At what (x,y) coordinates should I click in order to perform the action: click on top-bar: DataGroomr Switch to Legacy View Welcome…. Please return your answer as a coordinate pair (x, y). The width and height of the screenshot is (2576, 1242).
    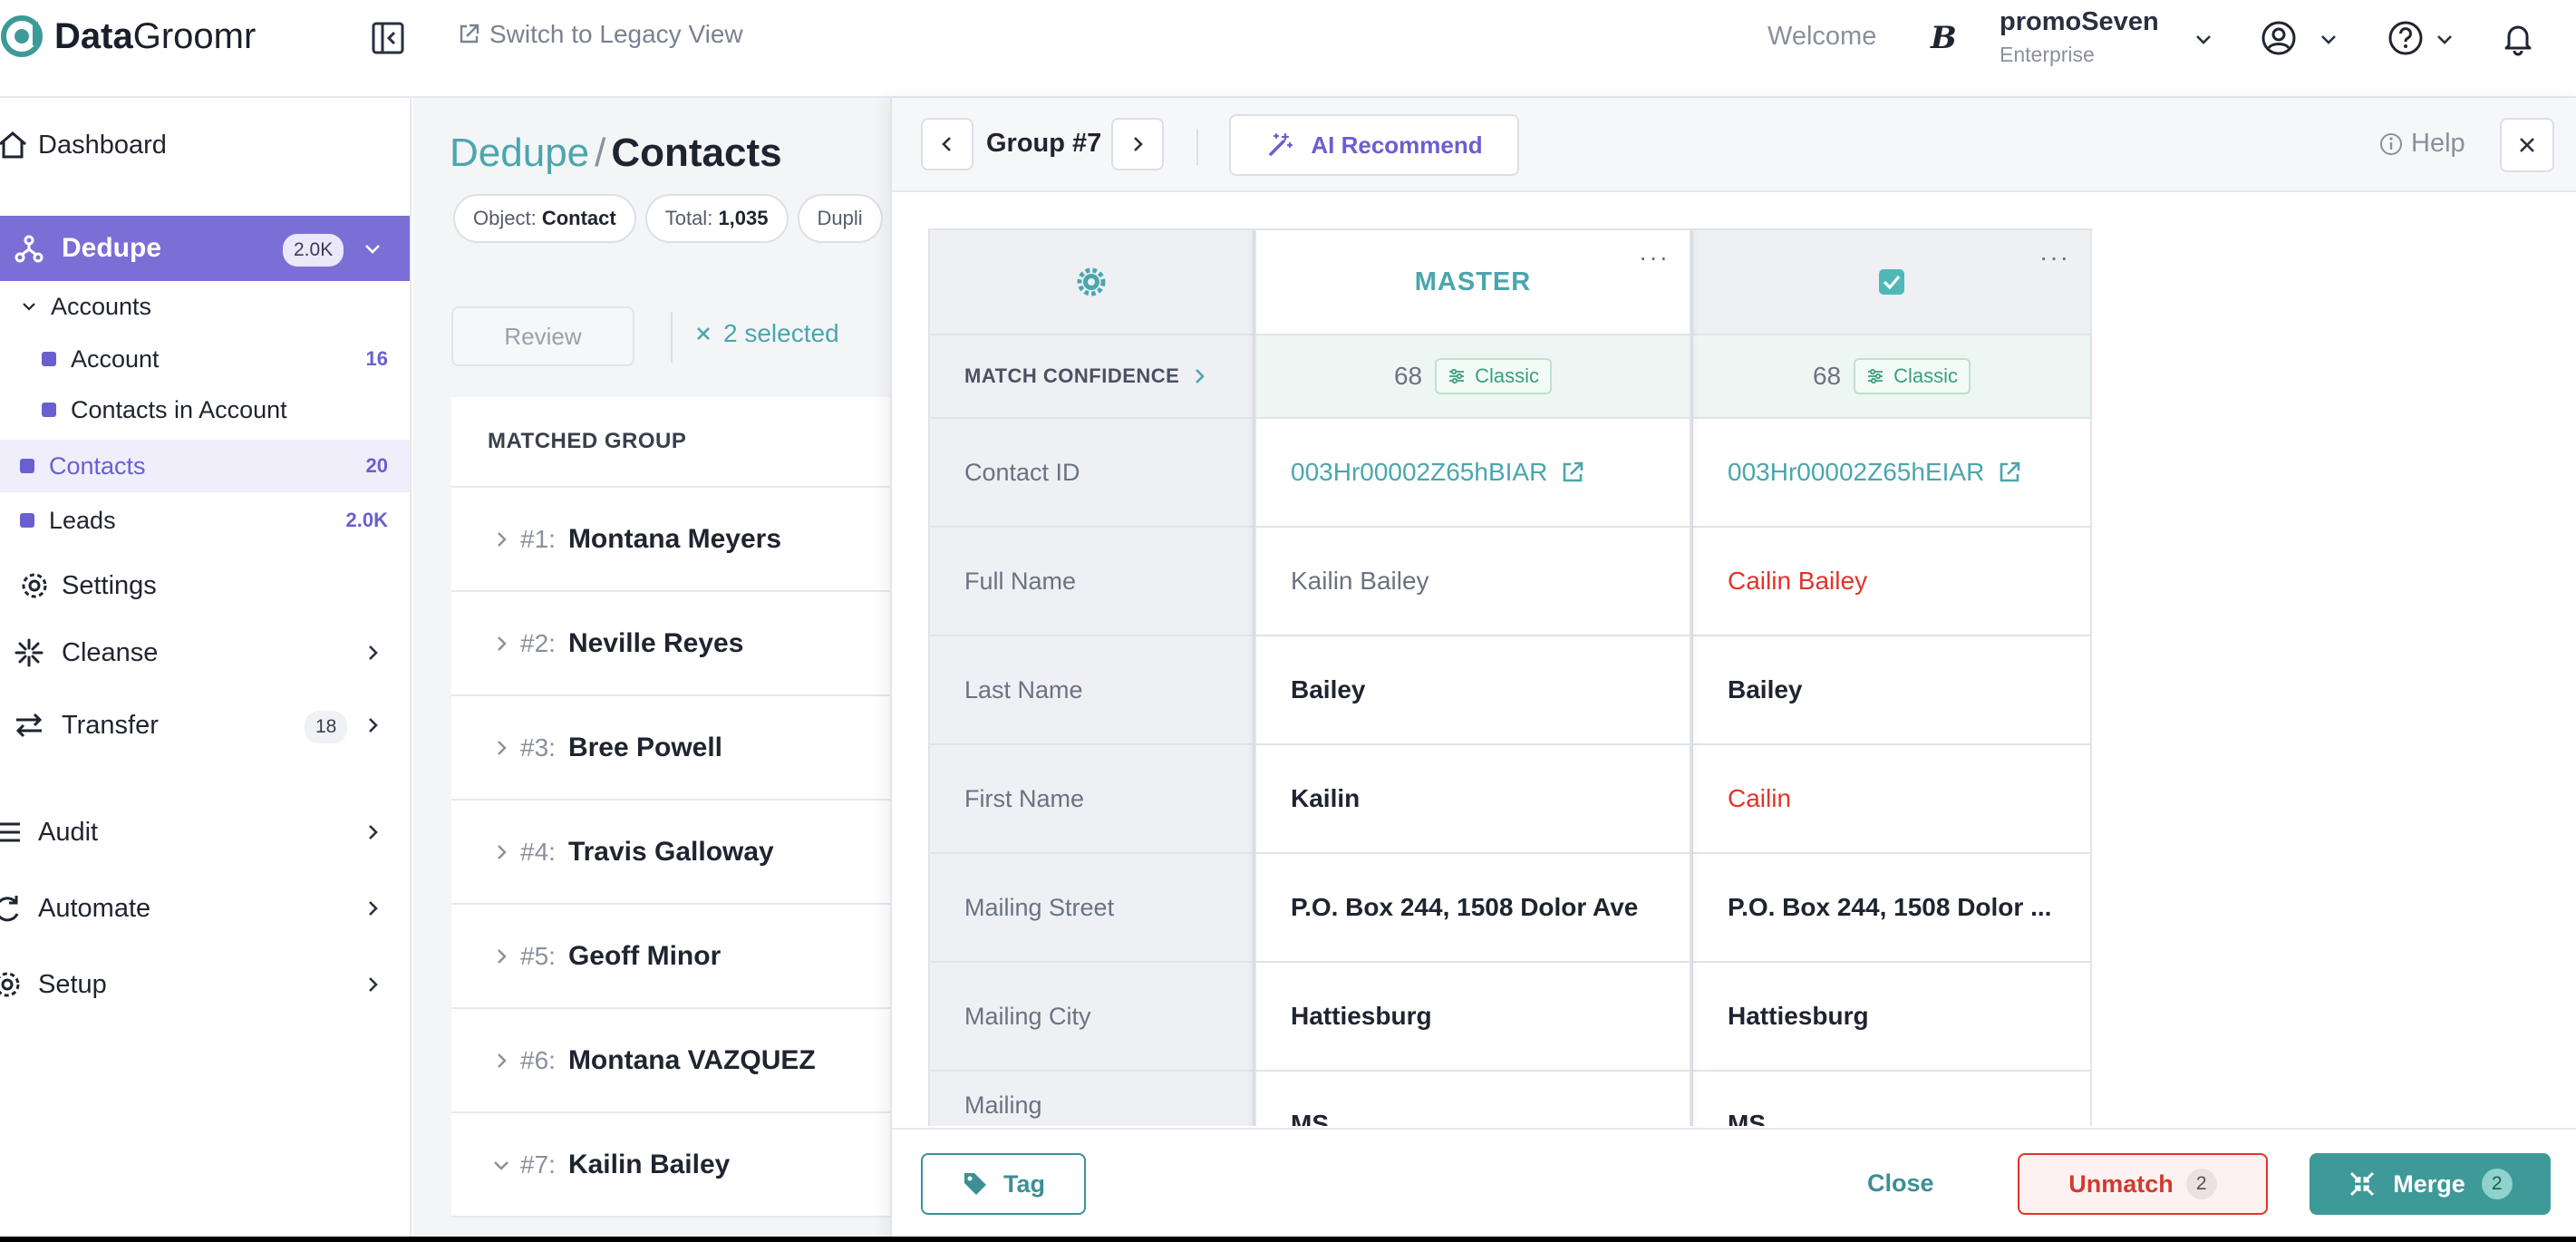
    Looking at the image, I should click on (1288, 49).